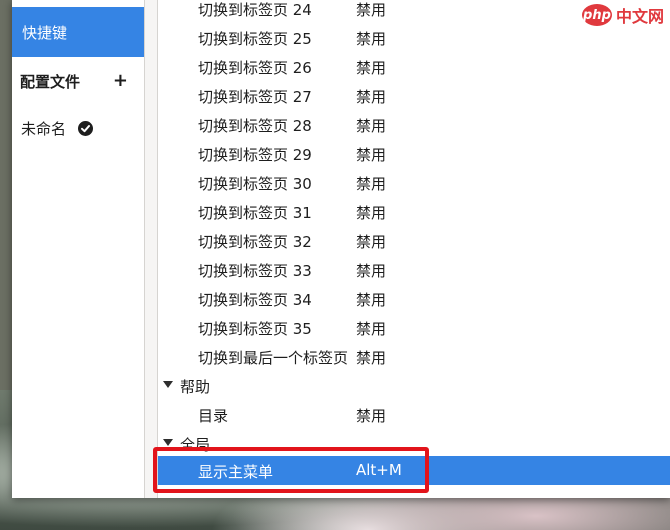 The height and width of the screenshot is (530, 670). Describe the element at coordinates (414, 153) in the screenshot. I see `list-item: 切换到标签页 29 禁用` at that location.